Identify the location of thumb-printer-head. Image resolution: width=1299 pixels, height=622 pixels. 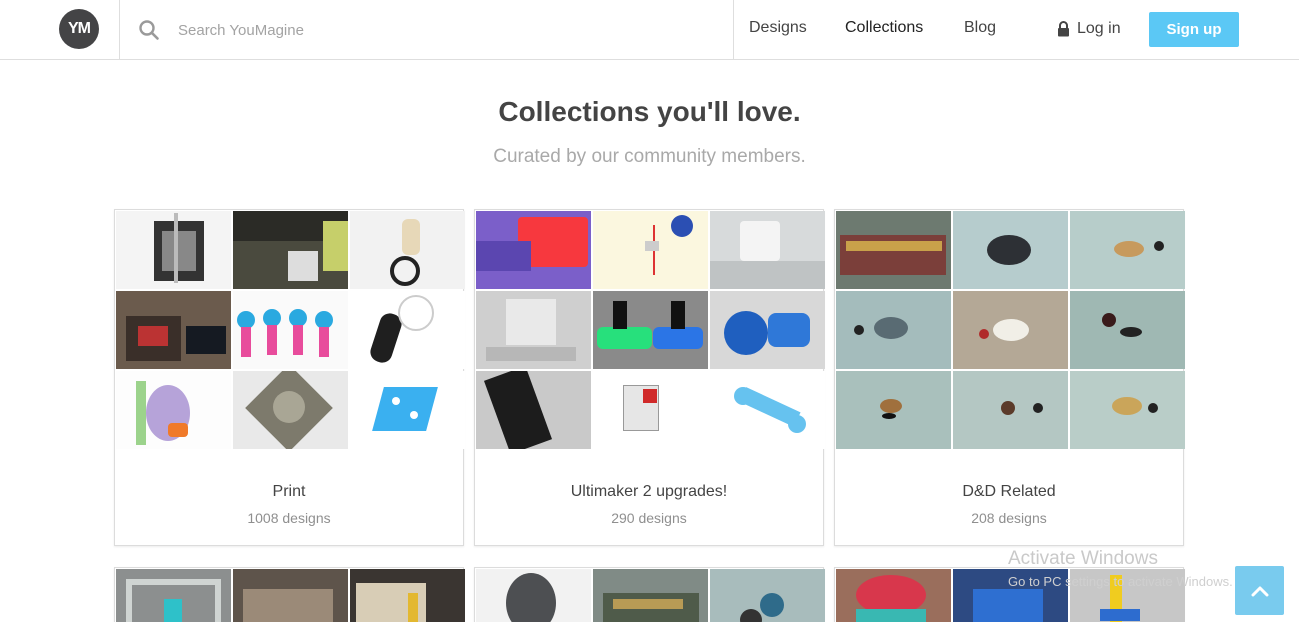
(767, 250).